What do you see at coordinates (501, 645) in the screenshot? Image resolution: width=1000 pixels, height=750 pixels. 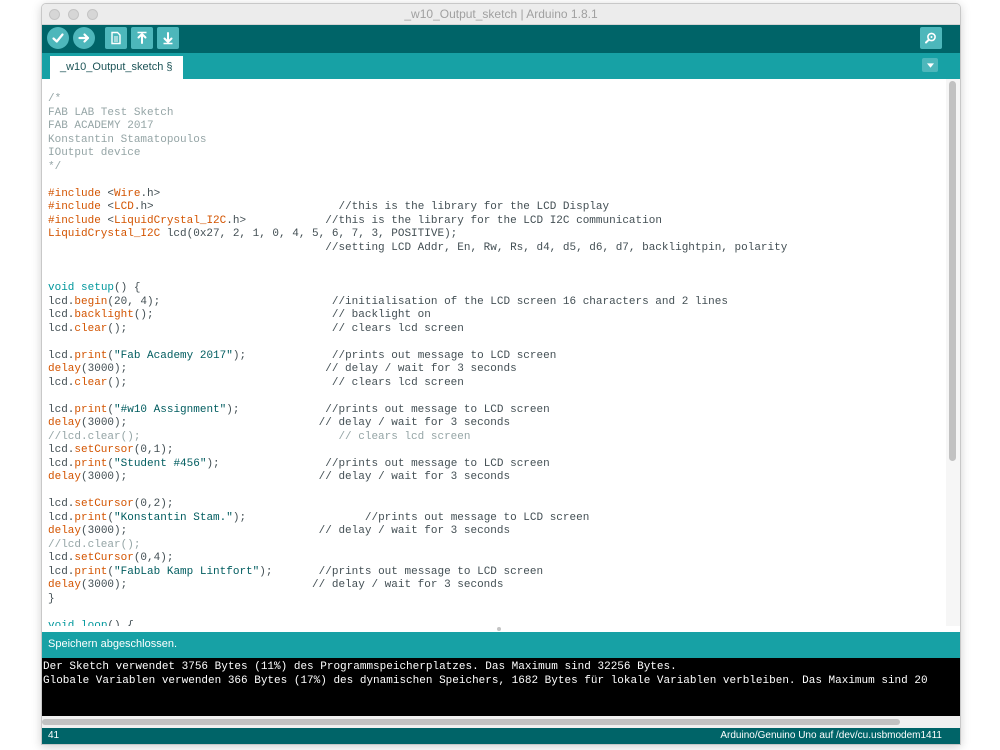 I see `status-bar: Speichern abgeschlossen.` at bounding box center [501, 645].